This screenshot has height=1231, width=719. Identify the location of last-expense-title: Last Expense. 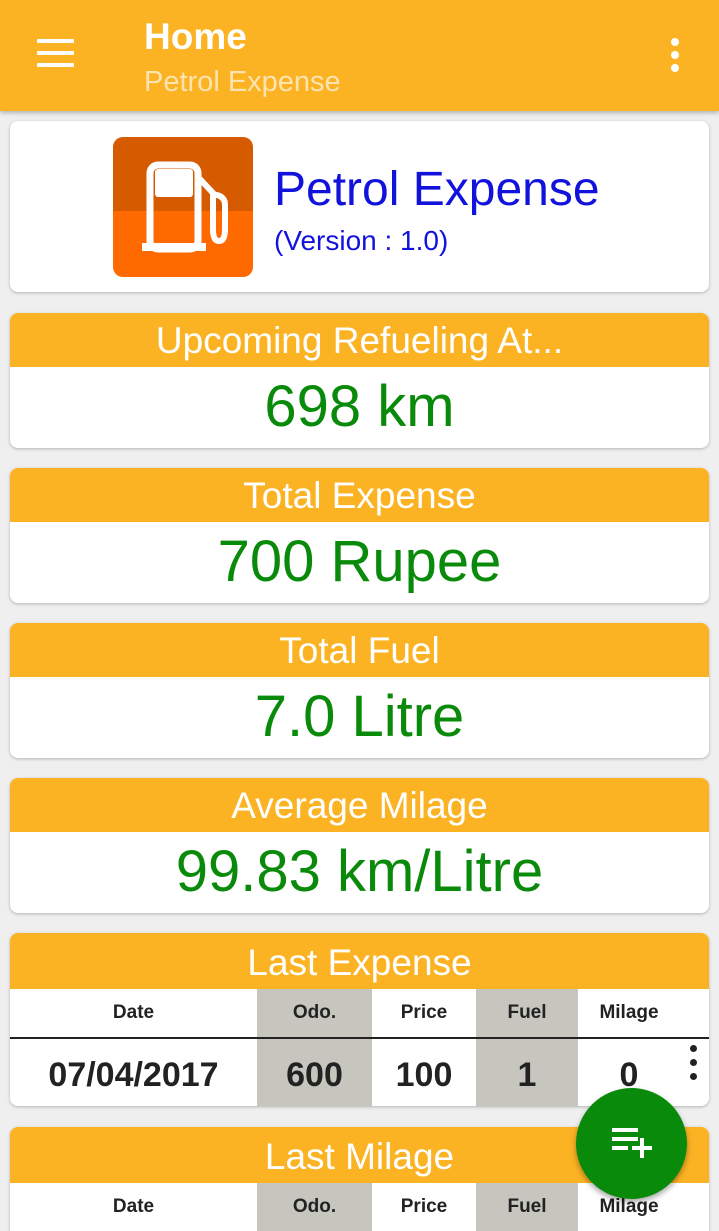
(359, 961).